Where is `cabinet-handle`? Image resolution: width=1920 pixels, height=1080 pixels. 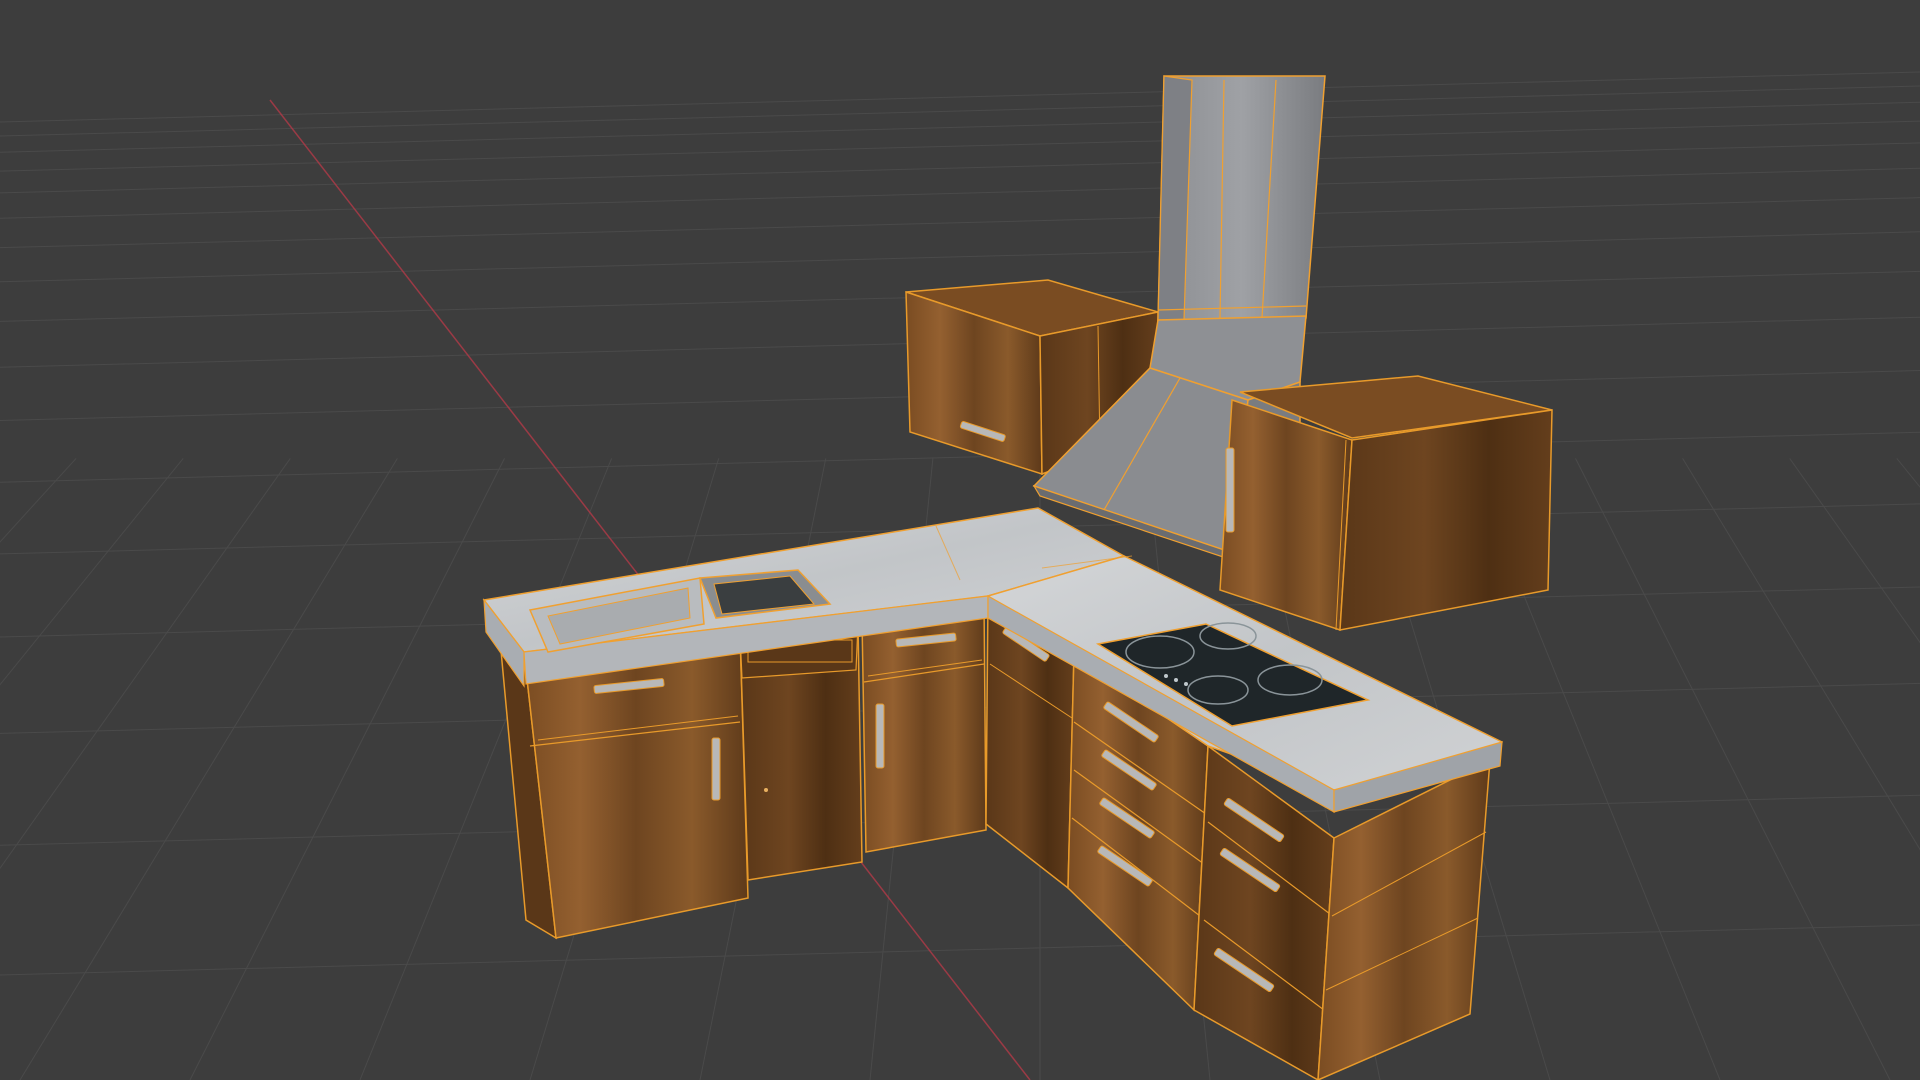 cabinet-handle is located at coordinates (1230, 490).